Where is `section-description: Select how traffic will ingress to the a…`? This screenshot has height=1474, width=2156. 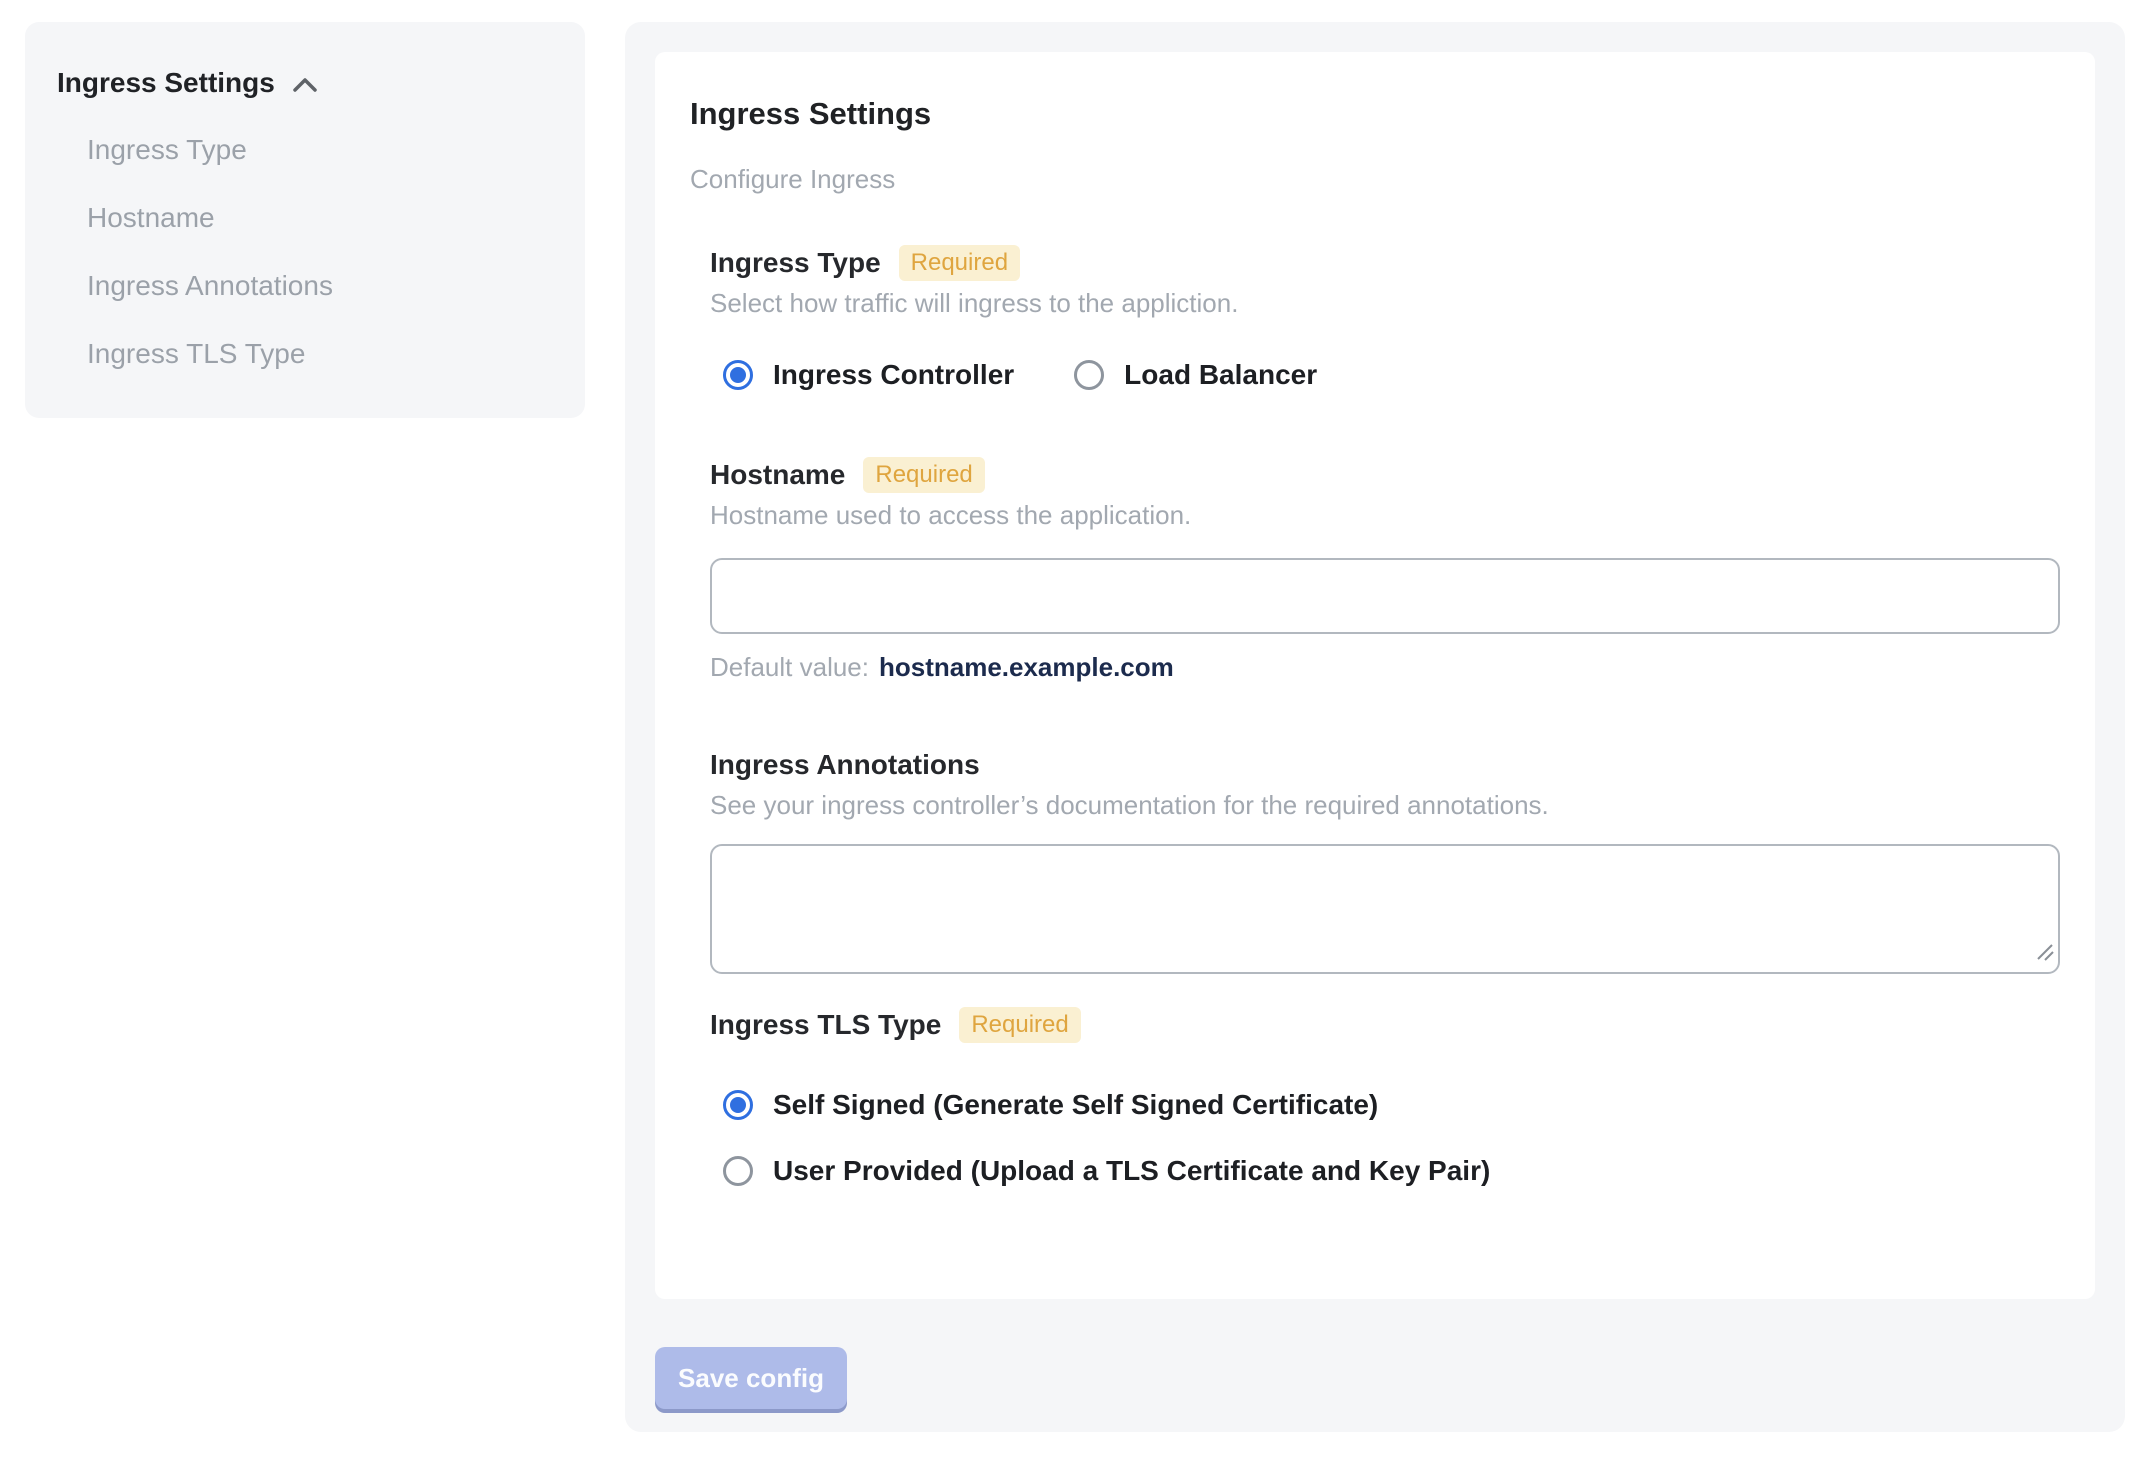 section-description: Select how traffic will ingress to the a… is located at coordinates (974, 303).